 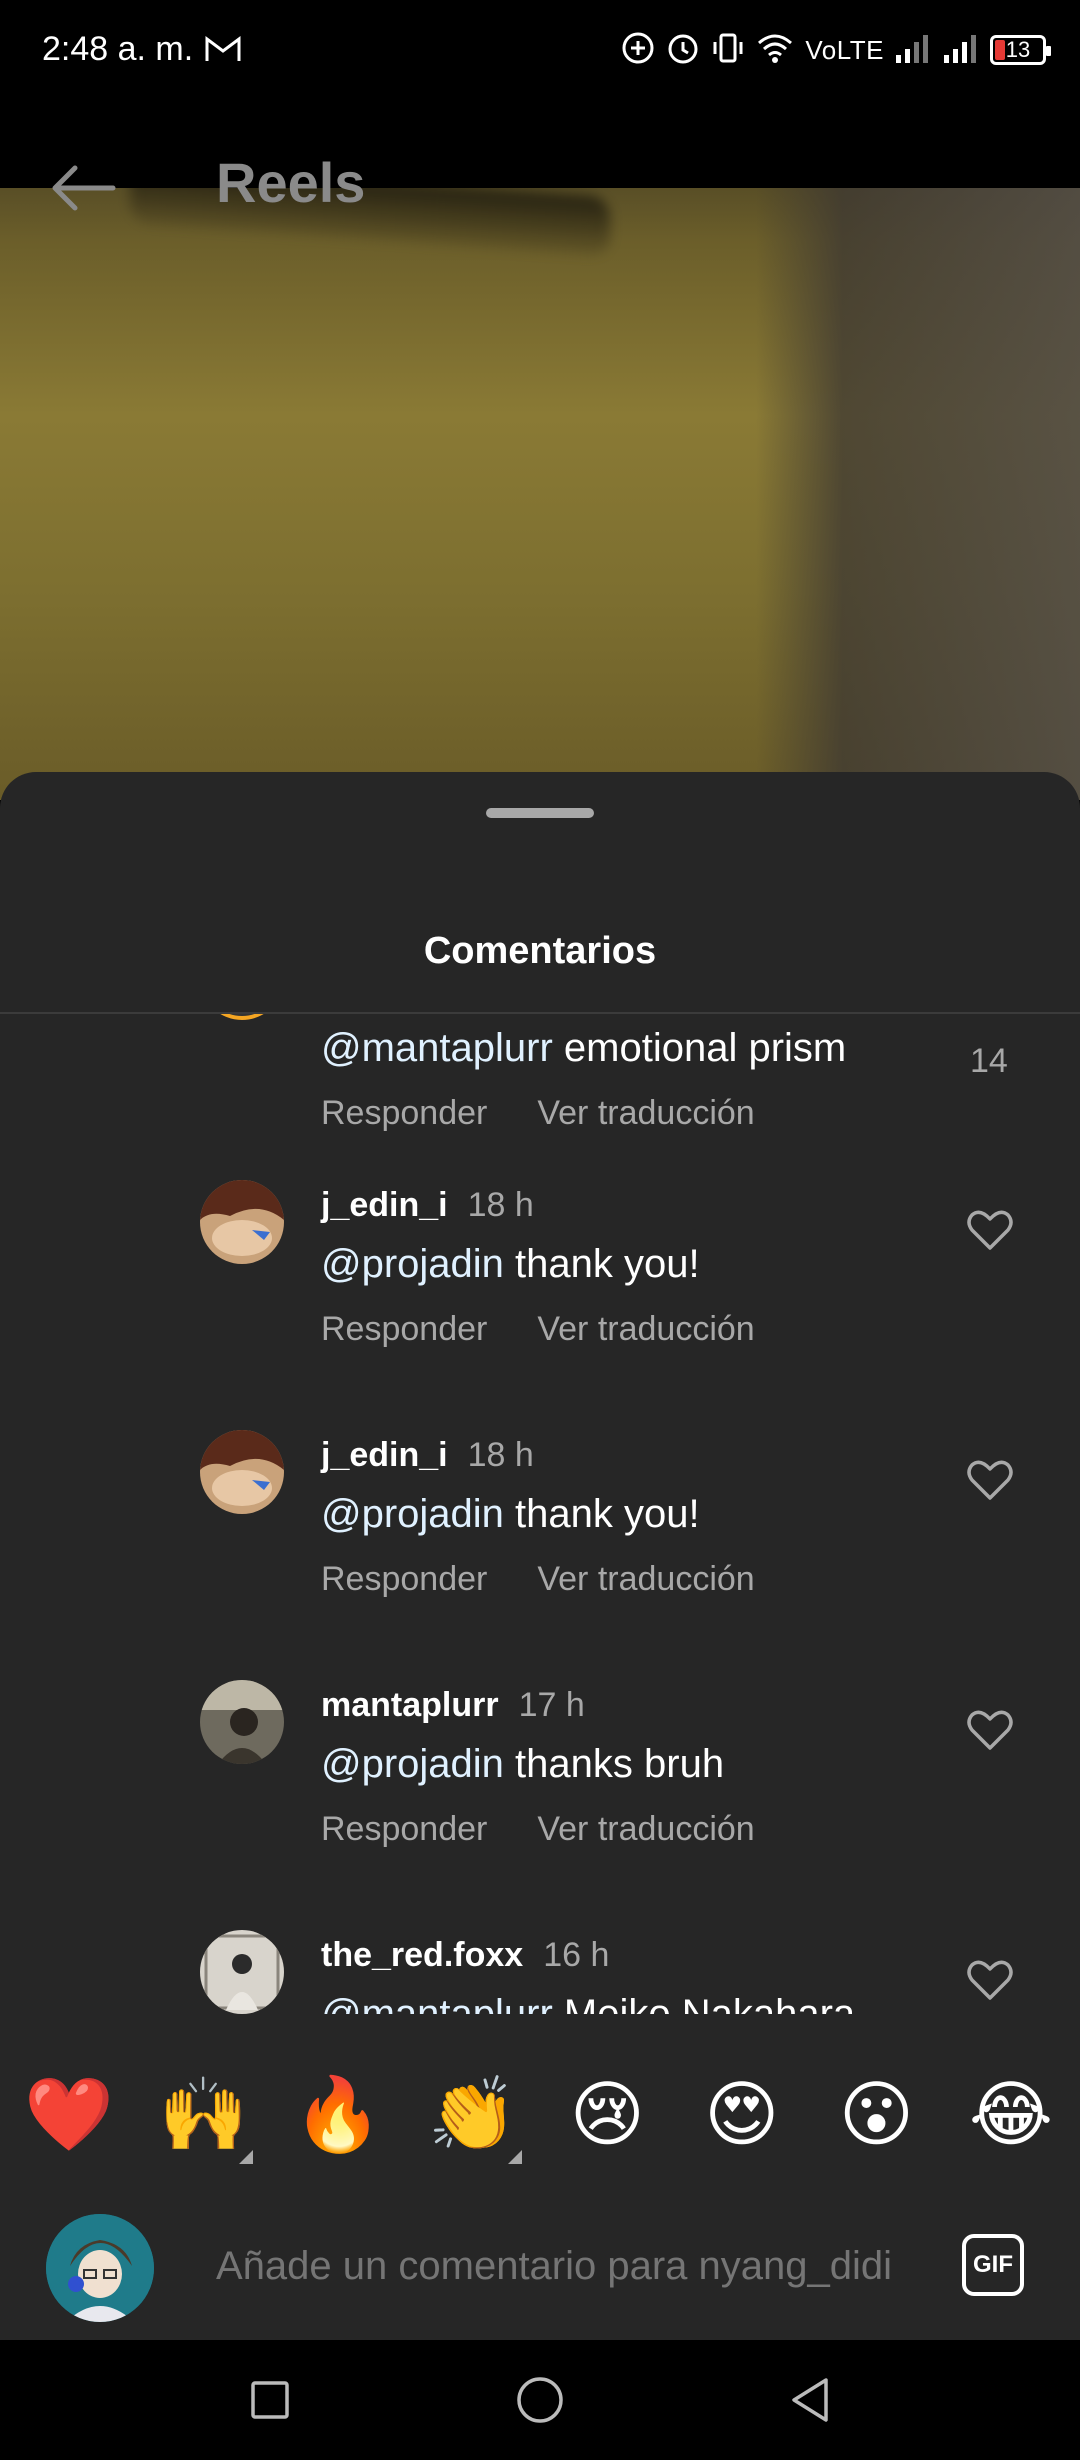 I want to click on status-icons: VoLTE 13, so click(x=836, y=50).